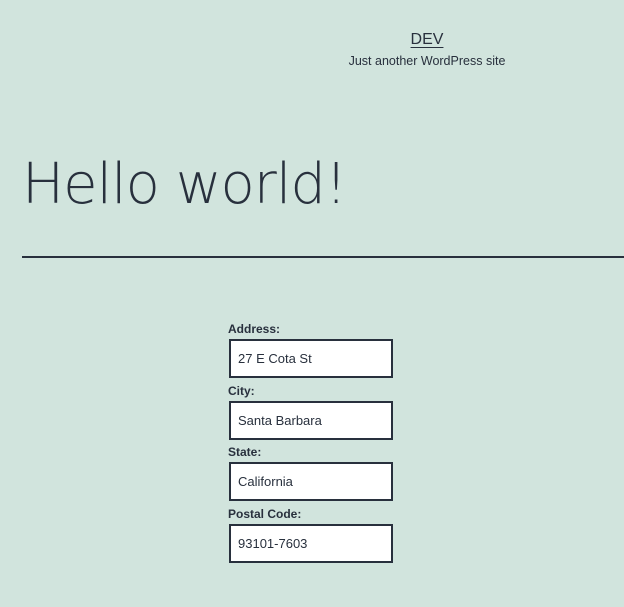 The height and width of the screenshot is (607, 624). I want to click on address-form: Address: City: State: Postal Code:, so click(313, 445).